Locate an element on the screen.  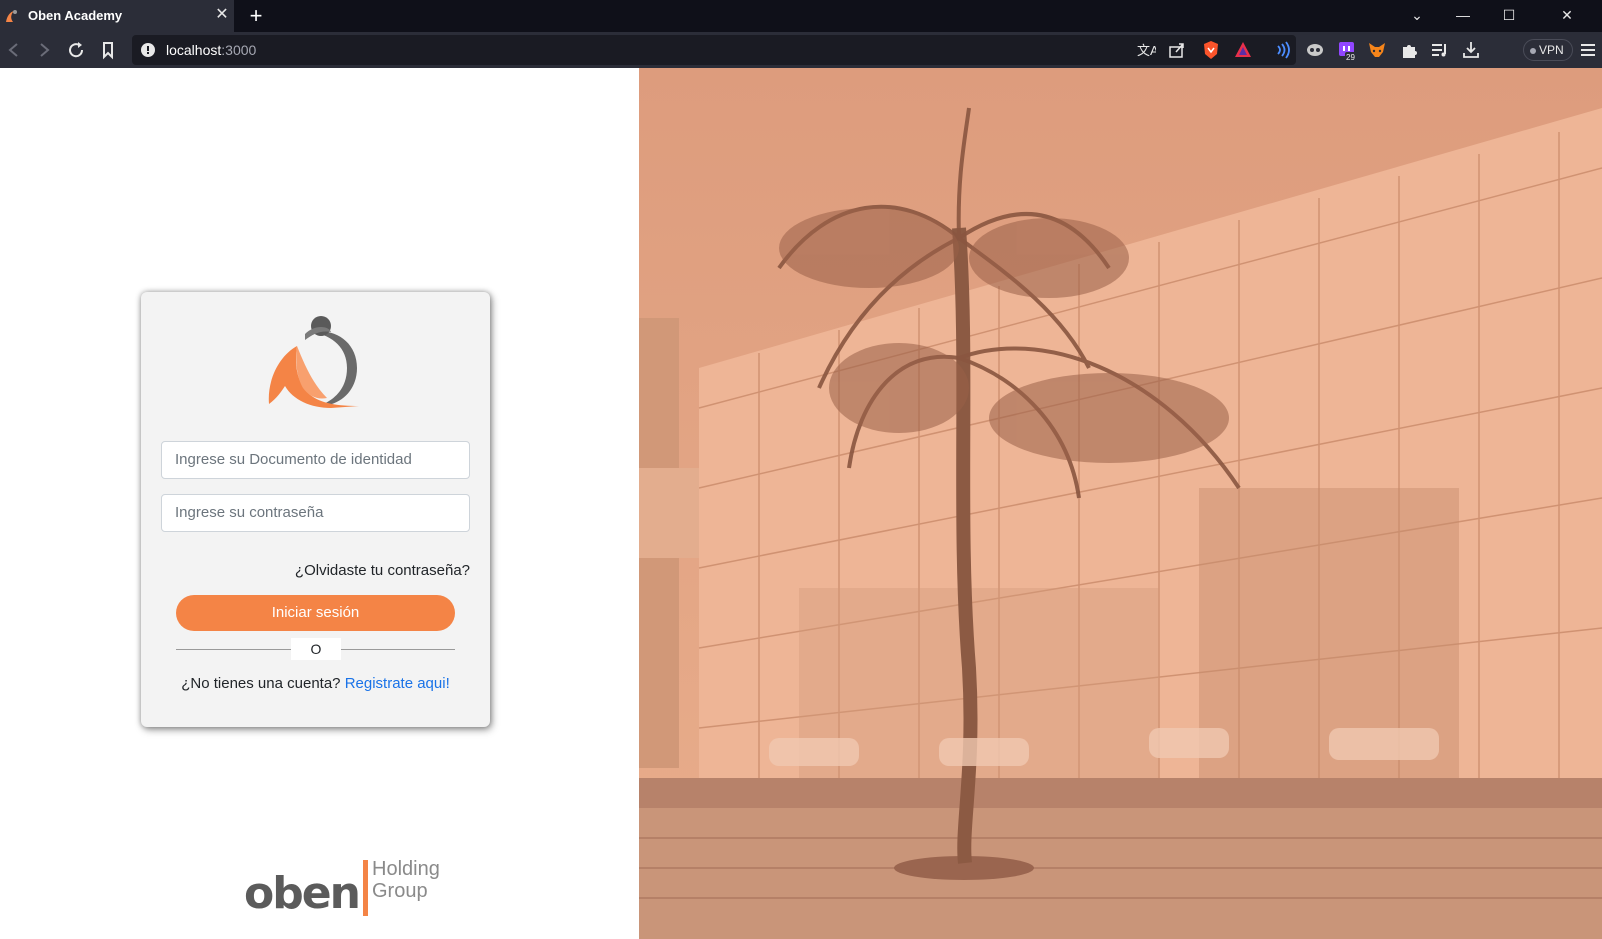
menu-hamburger-icon is located at coordinates (1588, 50).